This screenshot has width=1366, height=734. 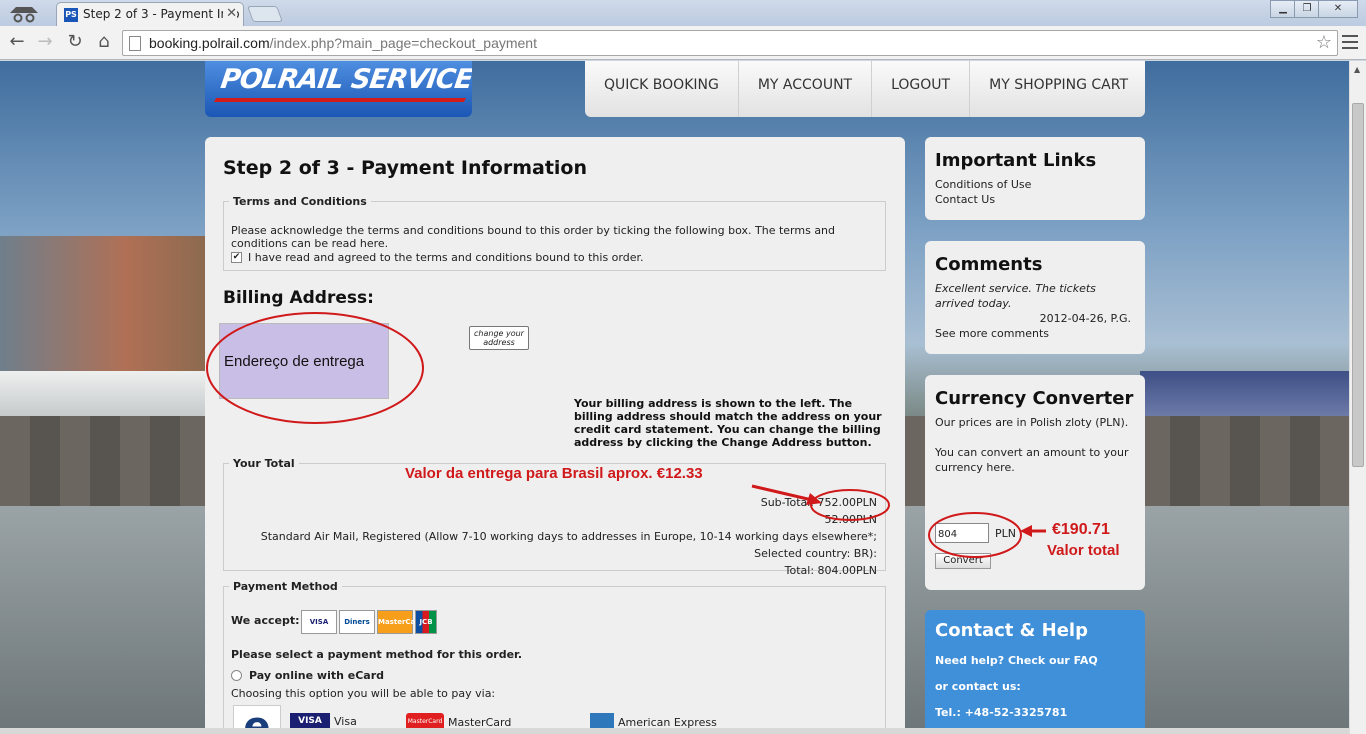 I want to click on see-more-comments-link: See more comments, so click(x=1035, y=333).